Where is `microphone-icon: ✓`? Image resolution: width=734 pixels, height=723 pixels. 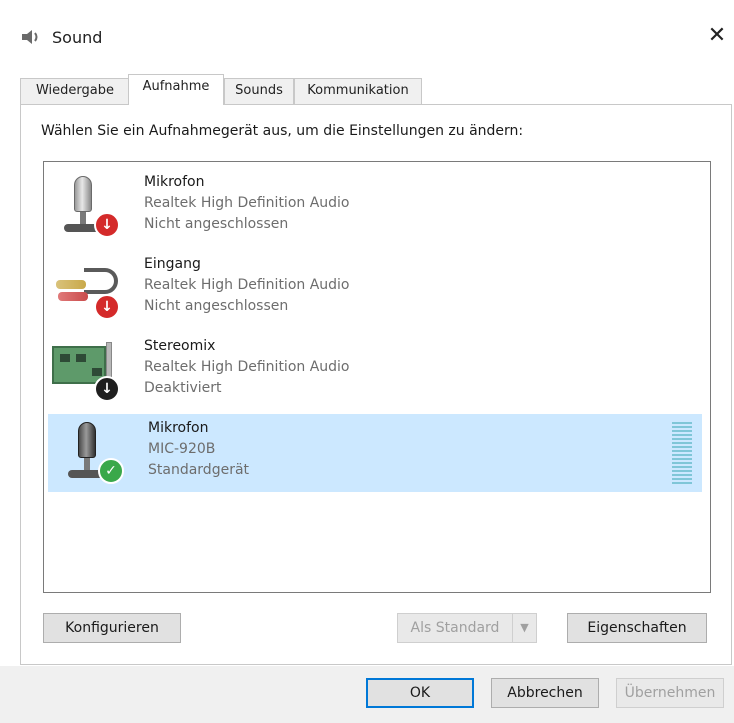 microphone-icon: ✓ is located at coordinates (94, 454).